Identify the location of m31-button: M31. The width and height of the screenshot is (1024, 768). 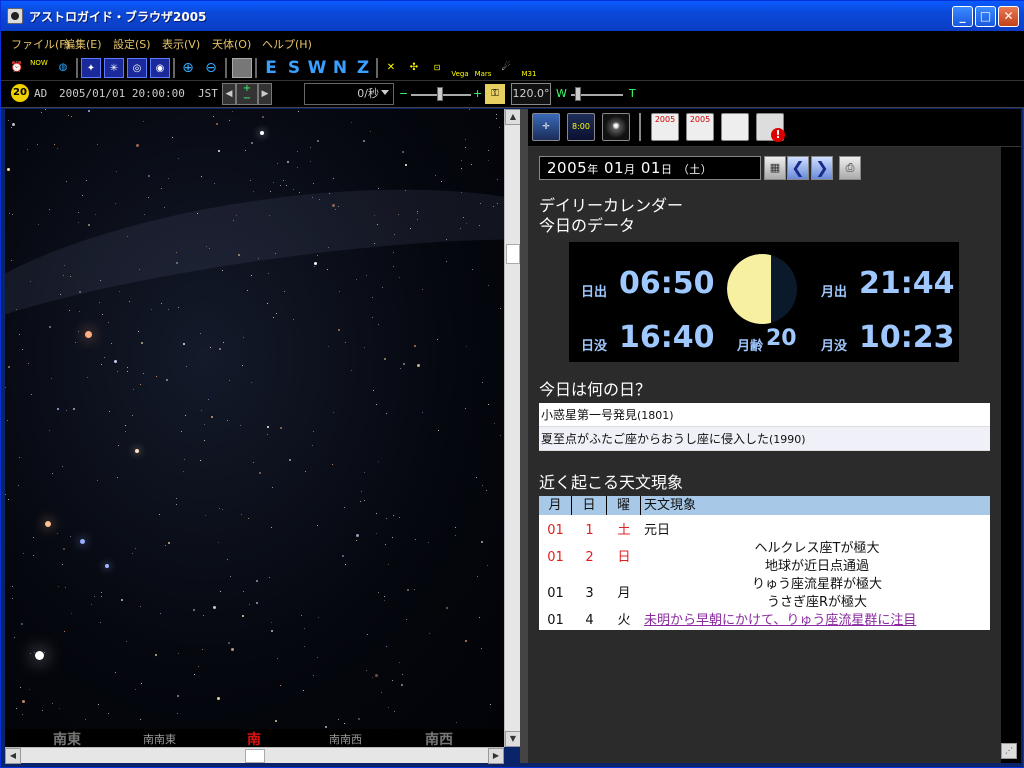
(529, 68).